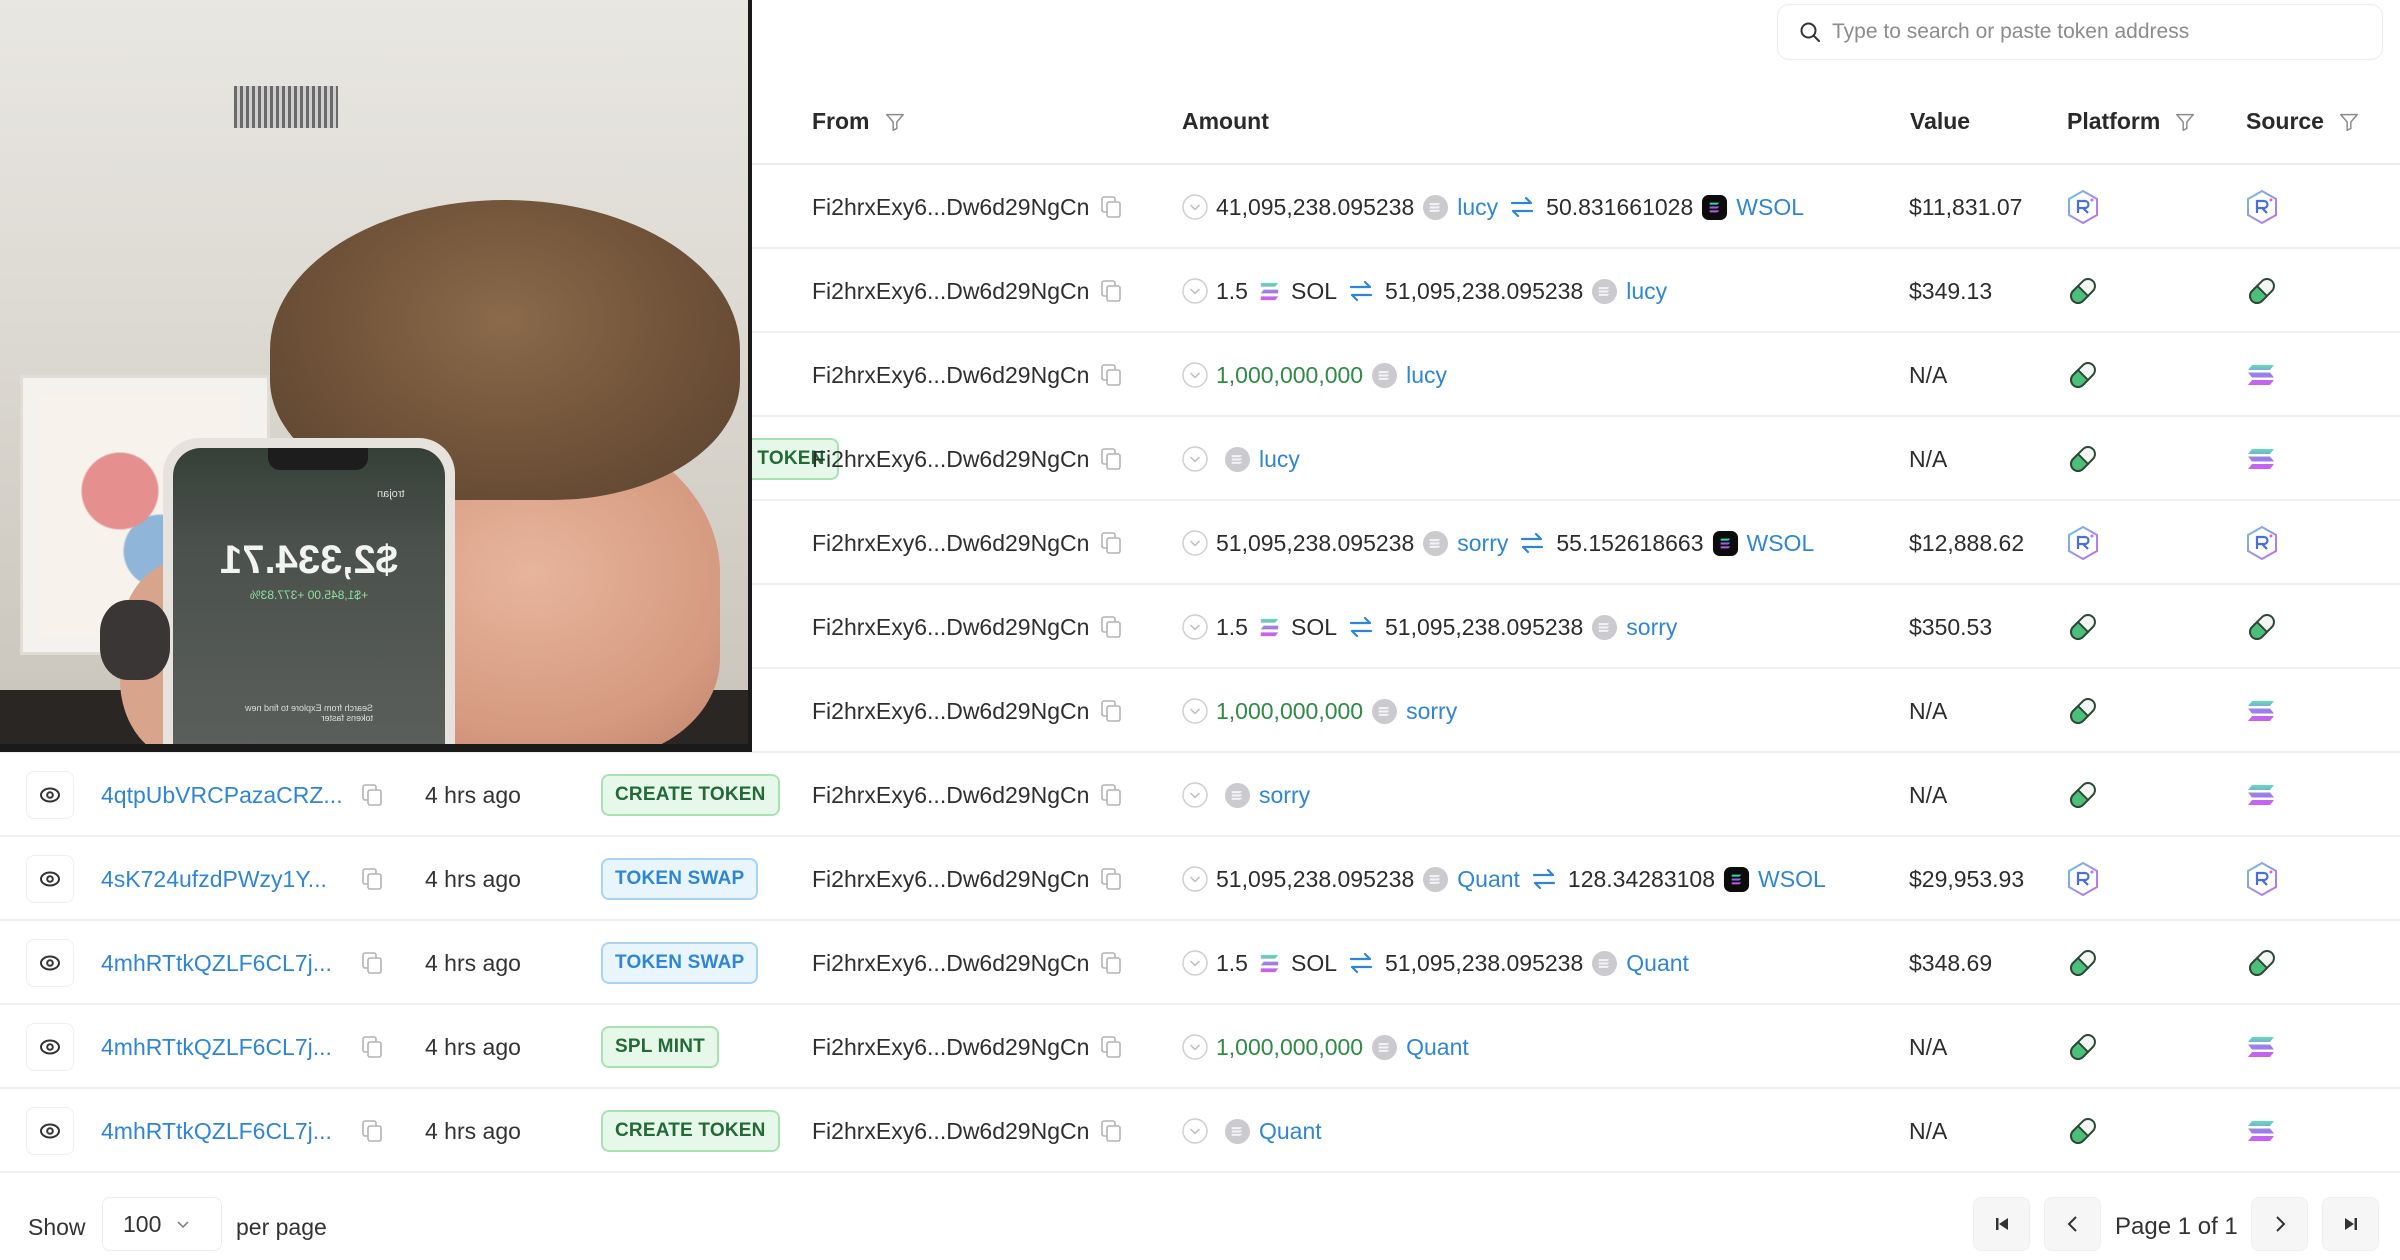 Image resolution: width=2400 pixels, height=1260 pixels. I want to click on per-page-select: 100, so click(162, 1224).